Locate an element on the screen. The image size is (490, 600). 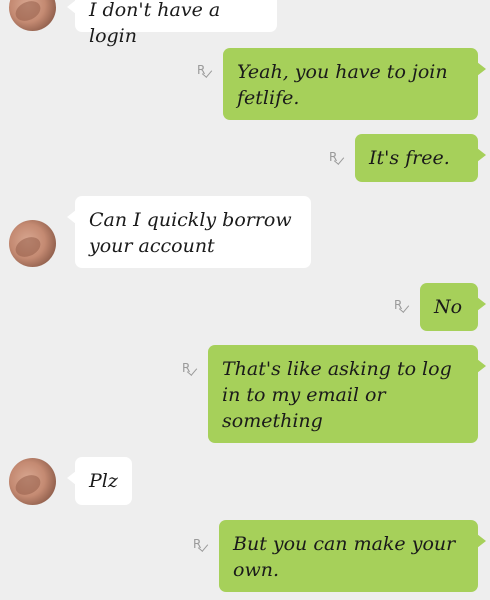
message-bubble-incoming: Plz is located at coordinates (99, 481).